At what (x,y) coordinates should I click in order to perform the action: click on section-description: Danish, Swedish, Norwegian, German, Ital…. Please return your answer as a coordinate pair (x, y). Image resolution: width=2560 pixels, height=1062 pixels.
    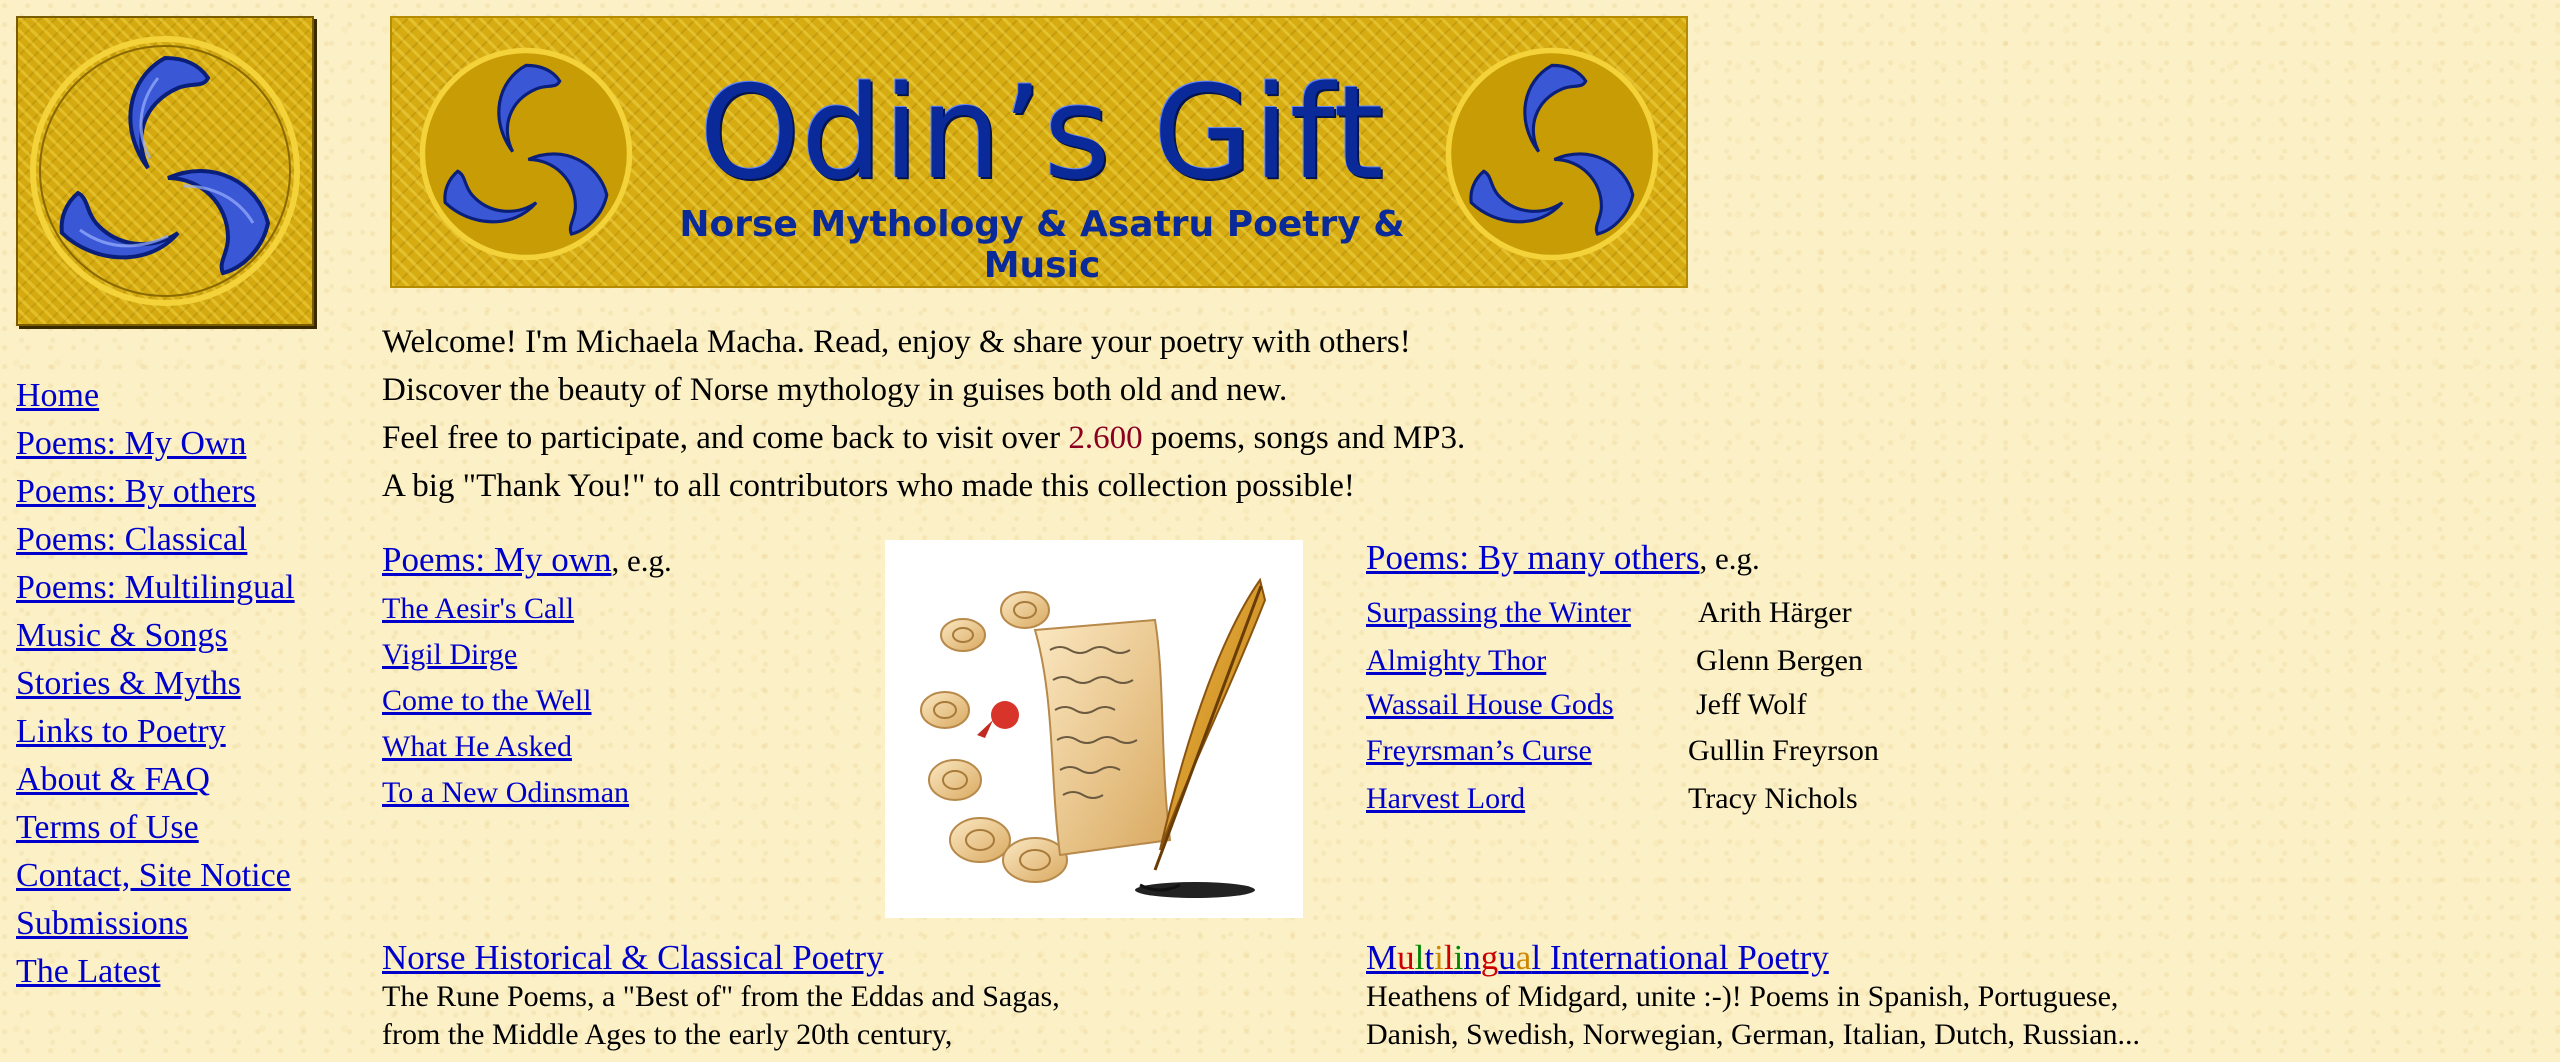
    Looking at the image, I should click on (1753, 1034).